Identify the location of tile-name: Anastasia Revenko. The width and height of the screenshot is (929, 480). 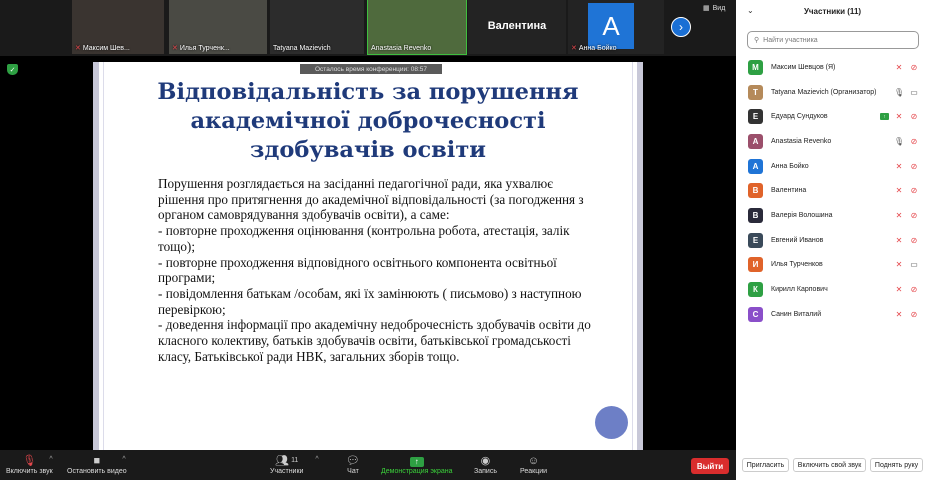
(401, 48).